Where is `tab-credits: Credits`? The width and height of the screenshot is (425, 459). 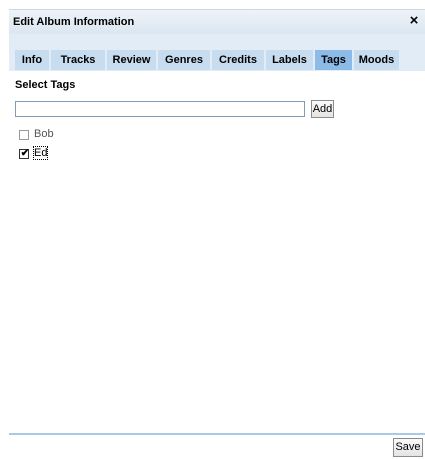 tab-credits: Credits is located at coordinates (238, 60).